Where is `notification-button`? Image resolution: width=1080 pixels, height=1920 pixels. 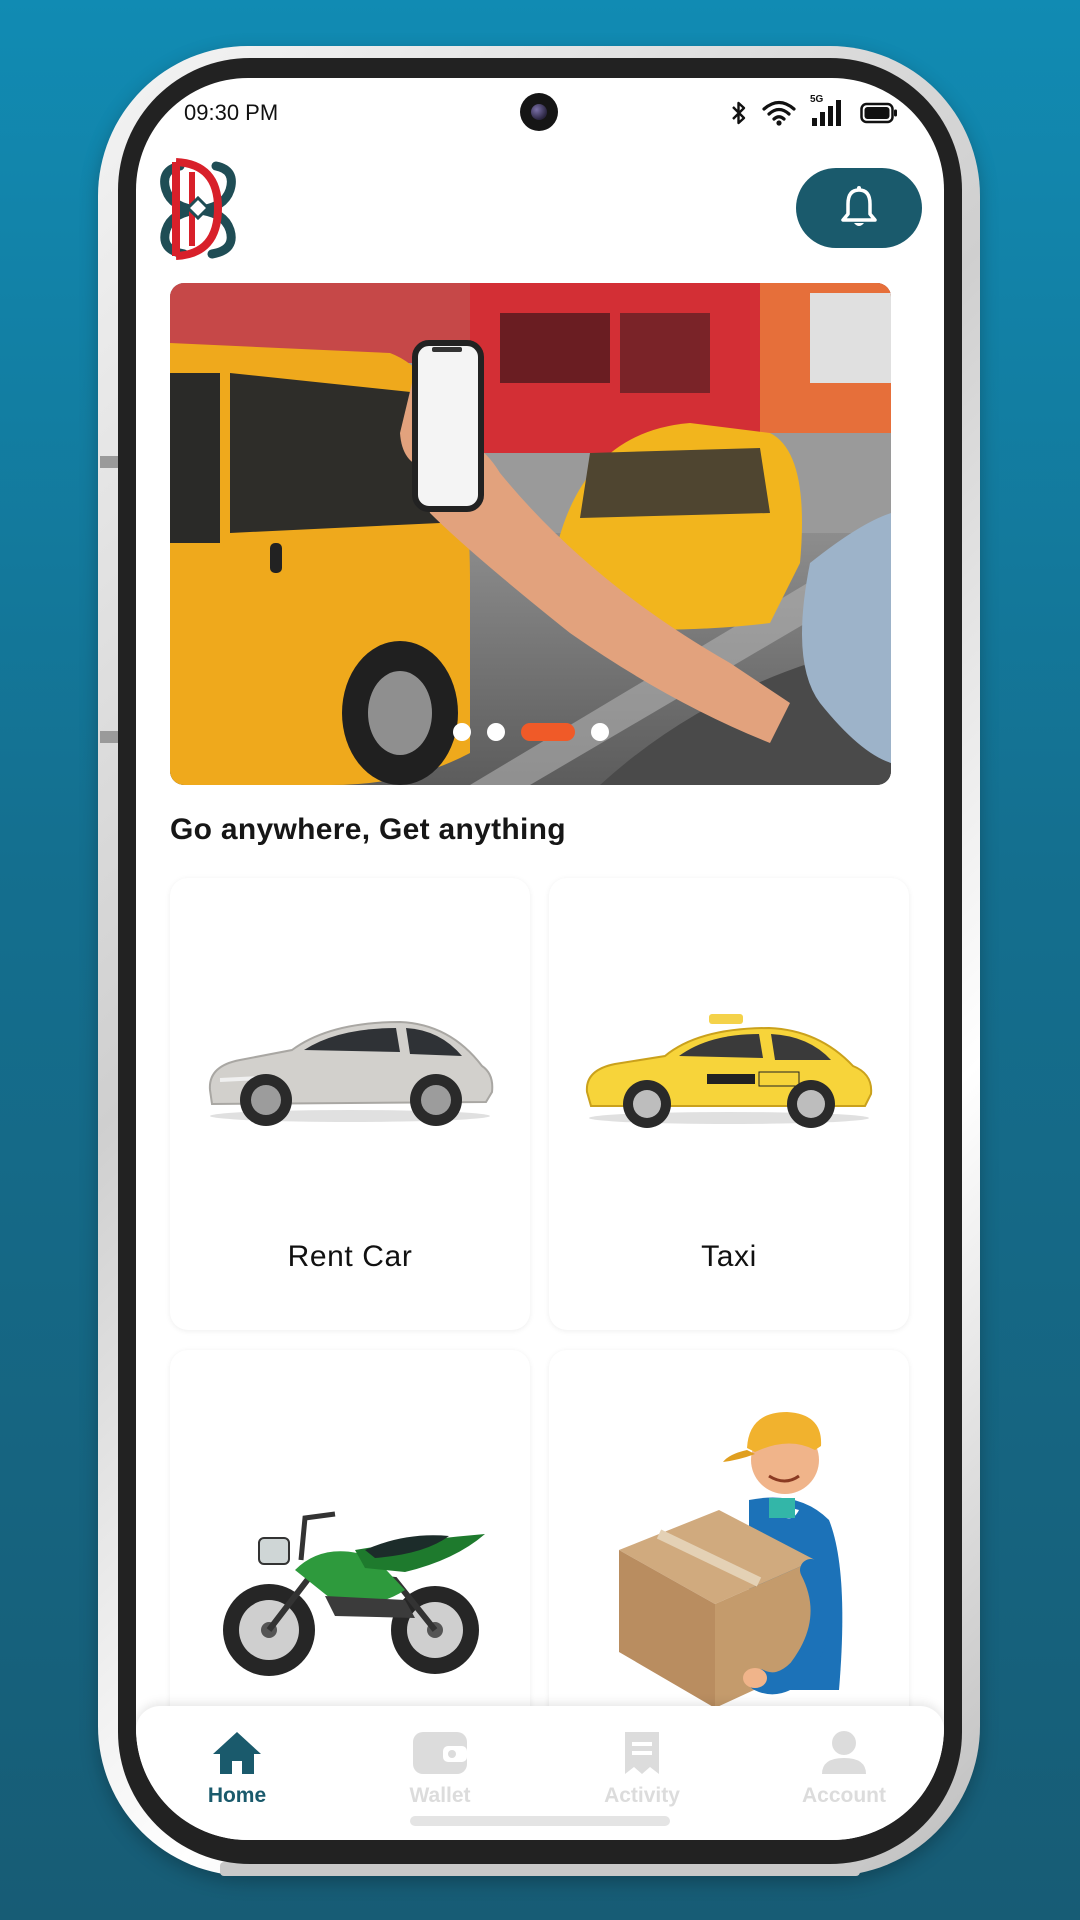 notification-button is located at coordinates (859, 208).